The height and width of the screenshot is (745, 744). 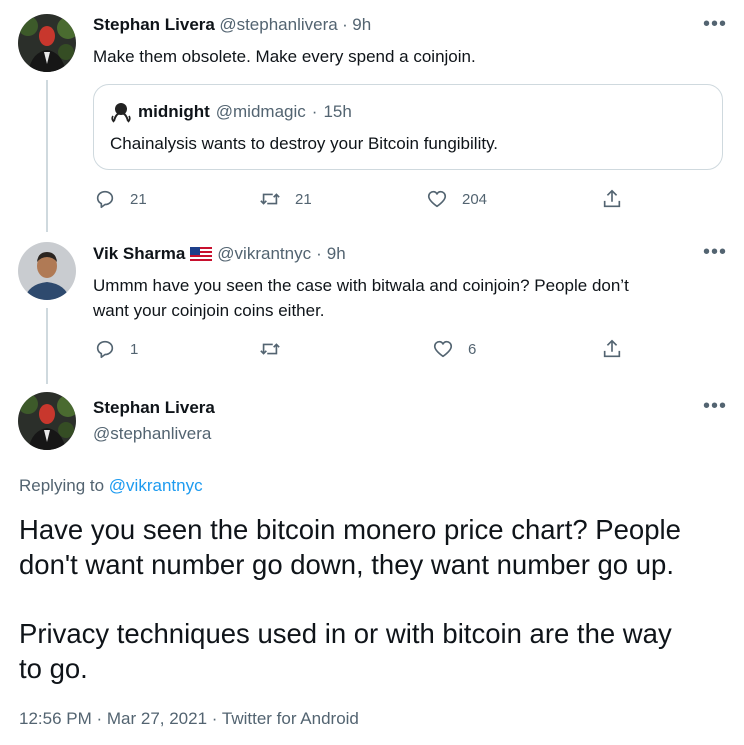 I want to click on quote-avatar, so click(x=121, y=112).